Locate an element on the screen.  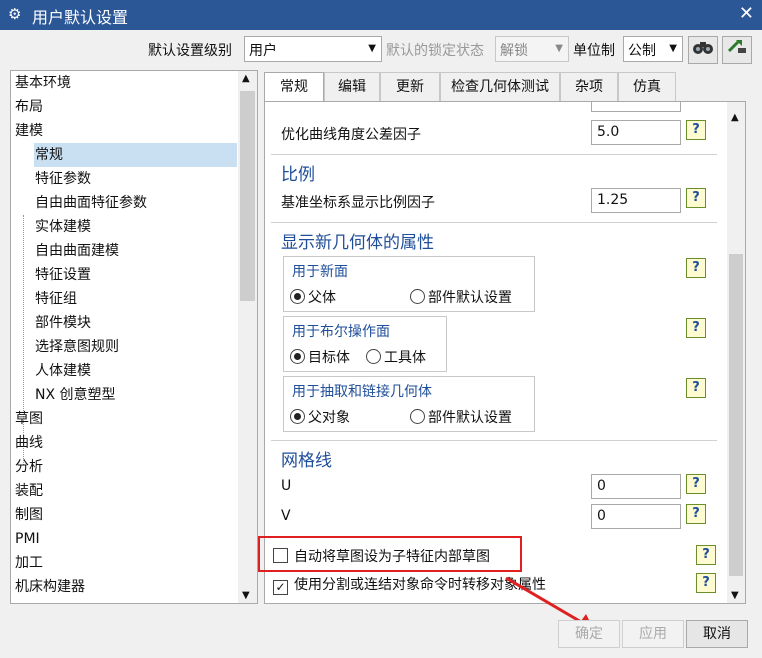
tree-item: PMI is located at coordinates (27, 539).